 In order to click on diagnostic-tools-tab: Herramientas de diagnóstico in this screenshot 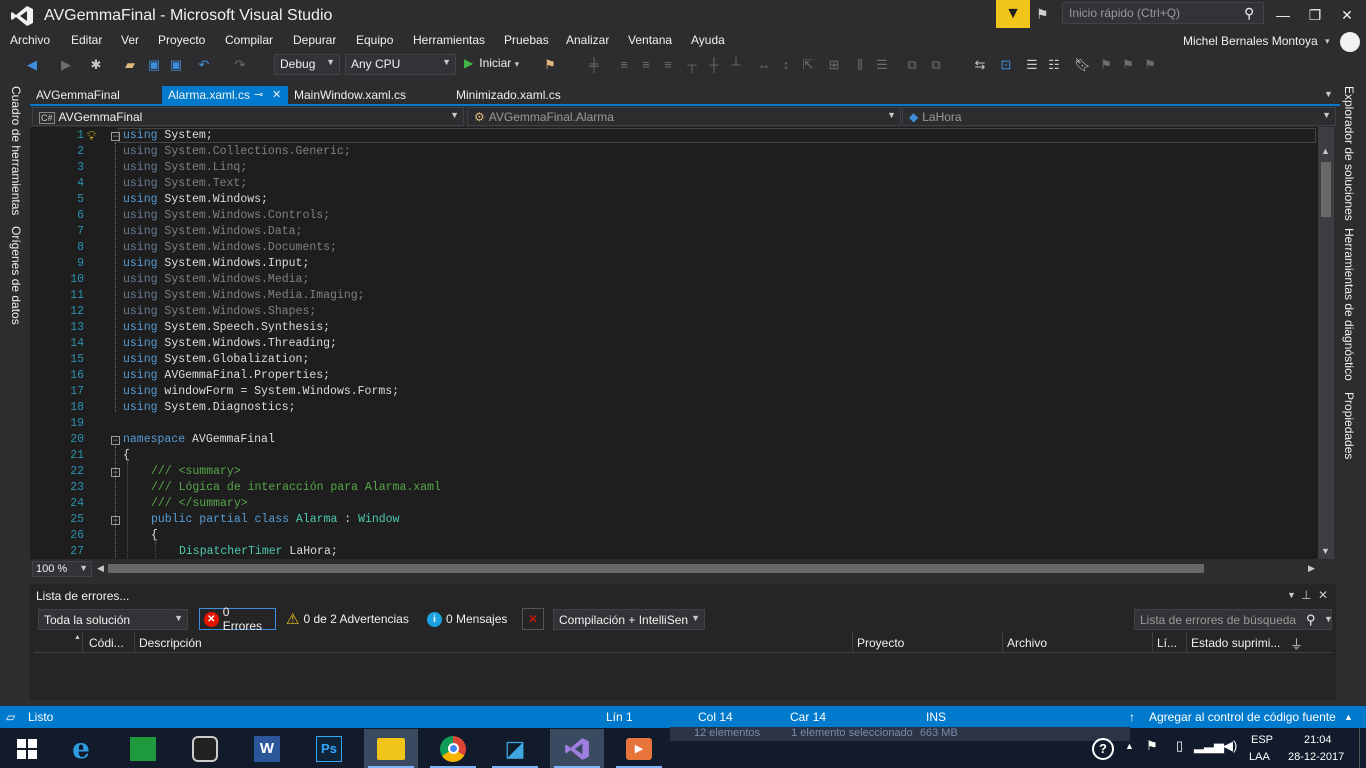, I will do `click(1349, 304)`.